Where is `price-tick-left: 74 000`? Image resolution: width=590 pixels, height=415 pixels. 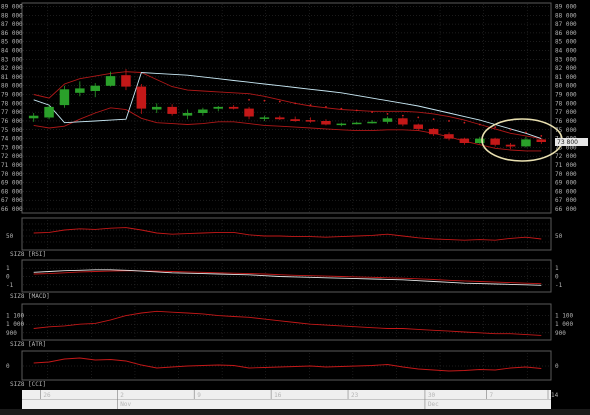 price-tick-left: 74 000 is located at coordinates (12, 139).